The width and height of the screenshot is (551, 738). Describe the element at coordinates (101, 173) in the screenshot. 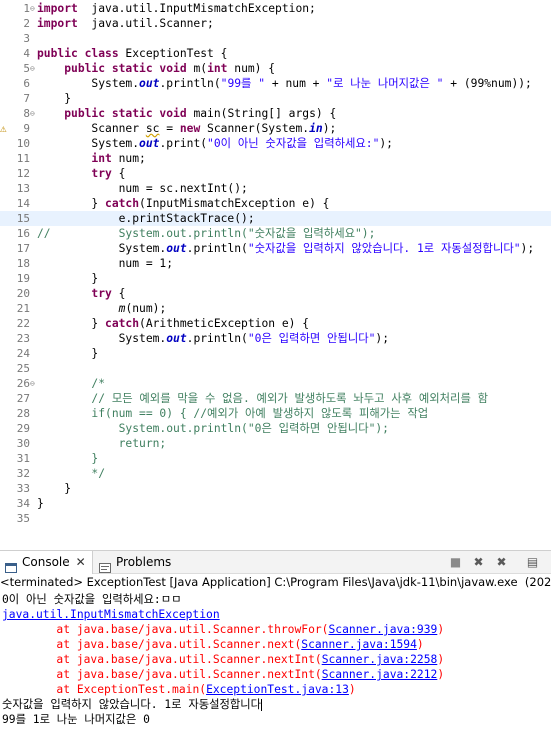

I see `code-token: try` at that location.